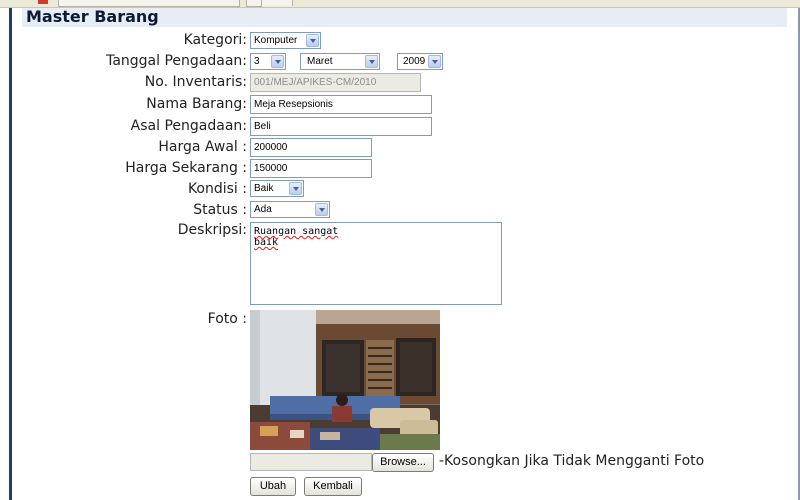 This screenshot has width=800, height=500. I want to click on deskripsi-label: Deskripsi:, so click(212, 230).